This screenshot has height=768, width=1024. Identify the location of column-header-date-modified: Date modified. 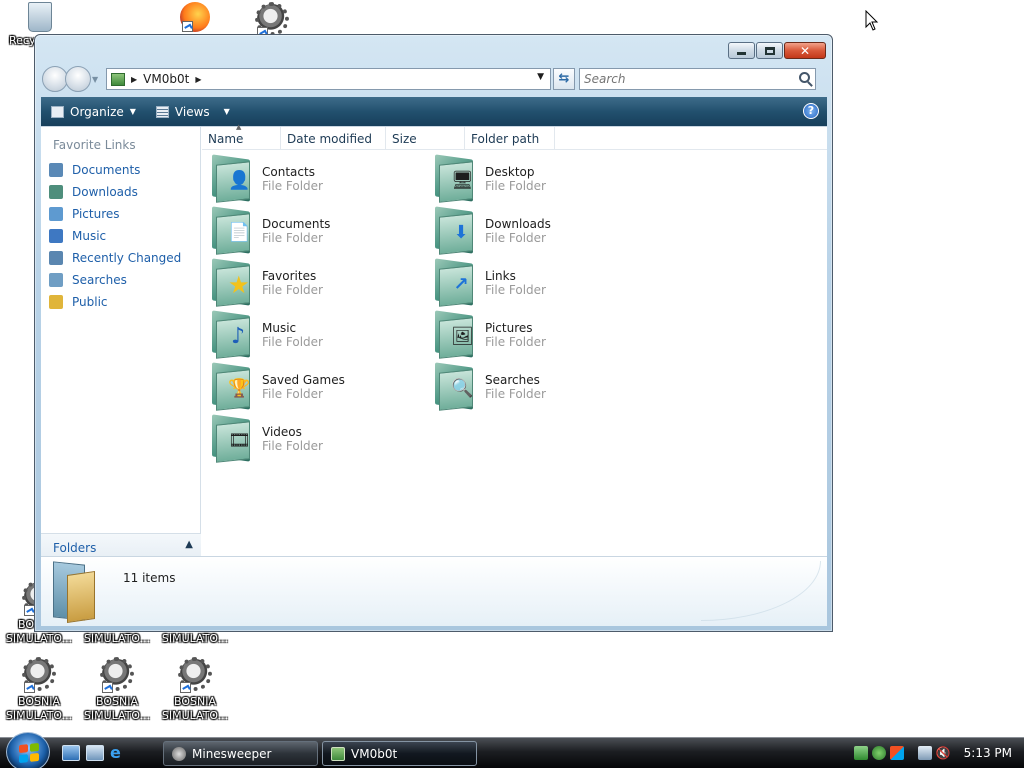
(333, 138).